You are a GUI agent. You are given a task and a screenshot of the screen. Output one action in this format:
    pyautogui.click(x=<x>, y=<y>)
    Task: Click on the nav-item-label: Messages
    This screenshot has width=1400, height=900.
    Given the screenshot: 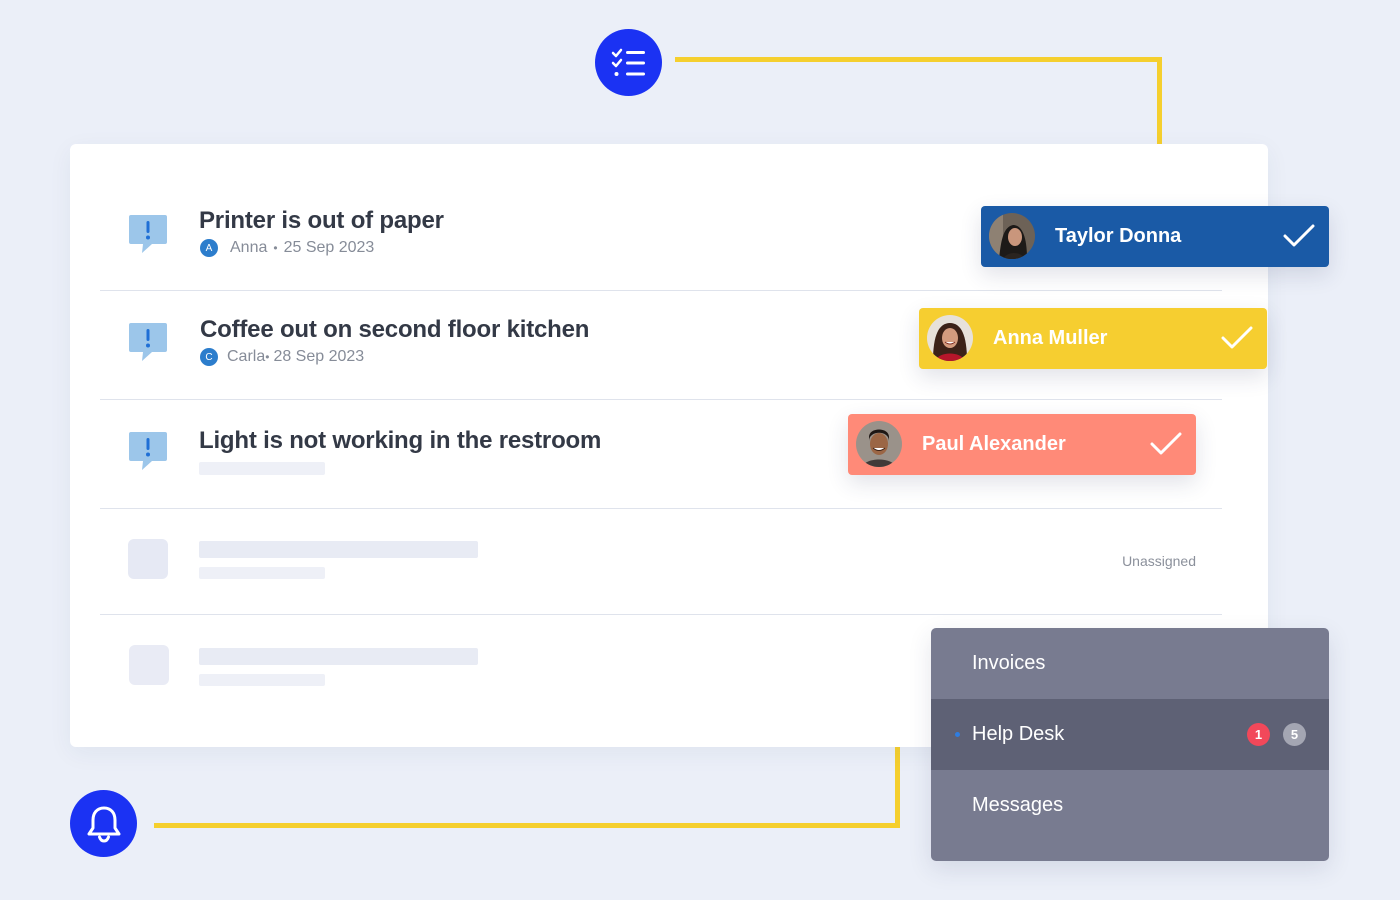 What is the action you would take?
    pyautogui.click(x=1018, y=805)
    